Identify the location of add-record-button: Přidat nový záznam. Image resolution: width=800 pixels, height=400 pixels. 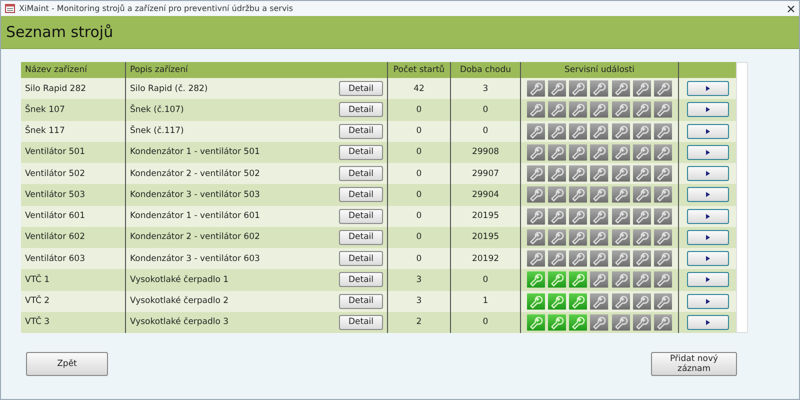
(694, 364).